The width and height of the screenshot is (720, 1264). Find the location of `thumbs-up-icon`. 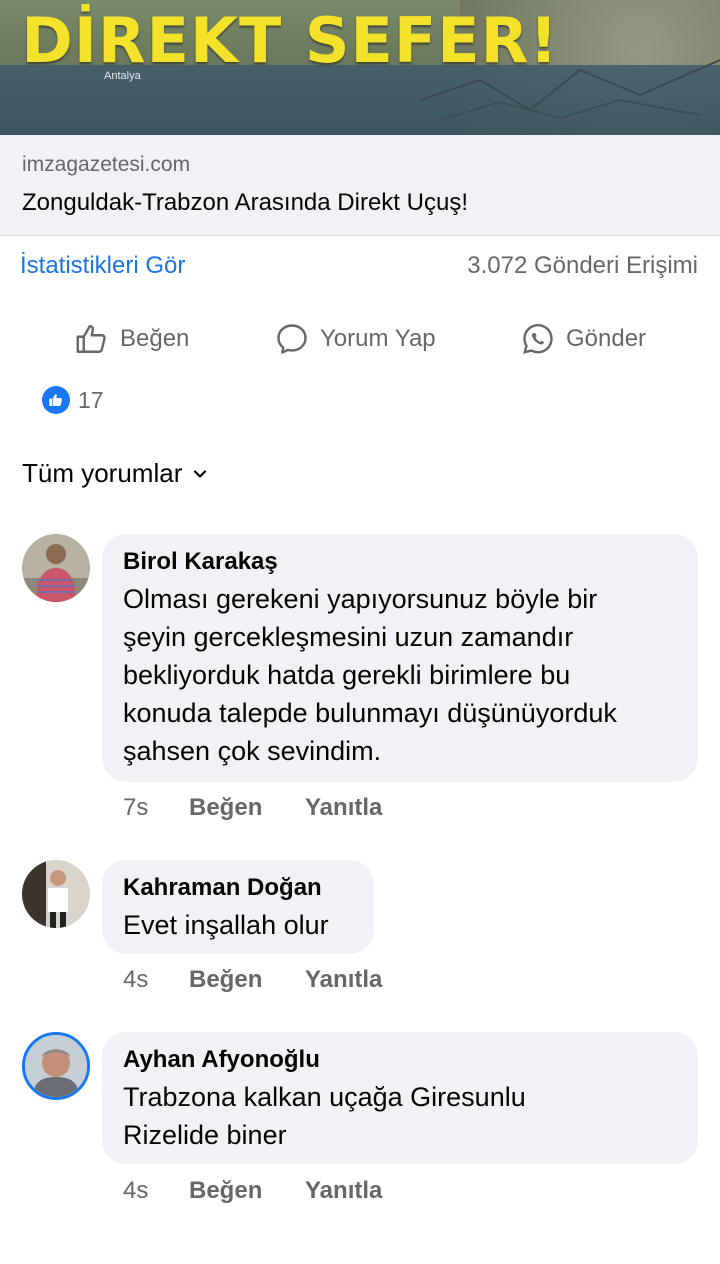

thumbs-up-icon is located at coordinates (91, 339).